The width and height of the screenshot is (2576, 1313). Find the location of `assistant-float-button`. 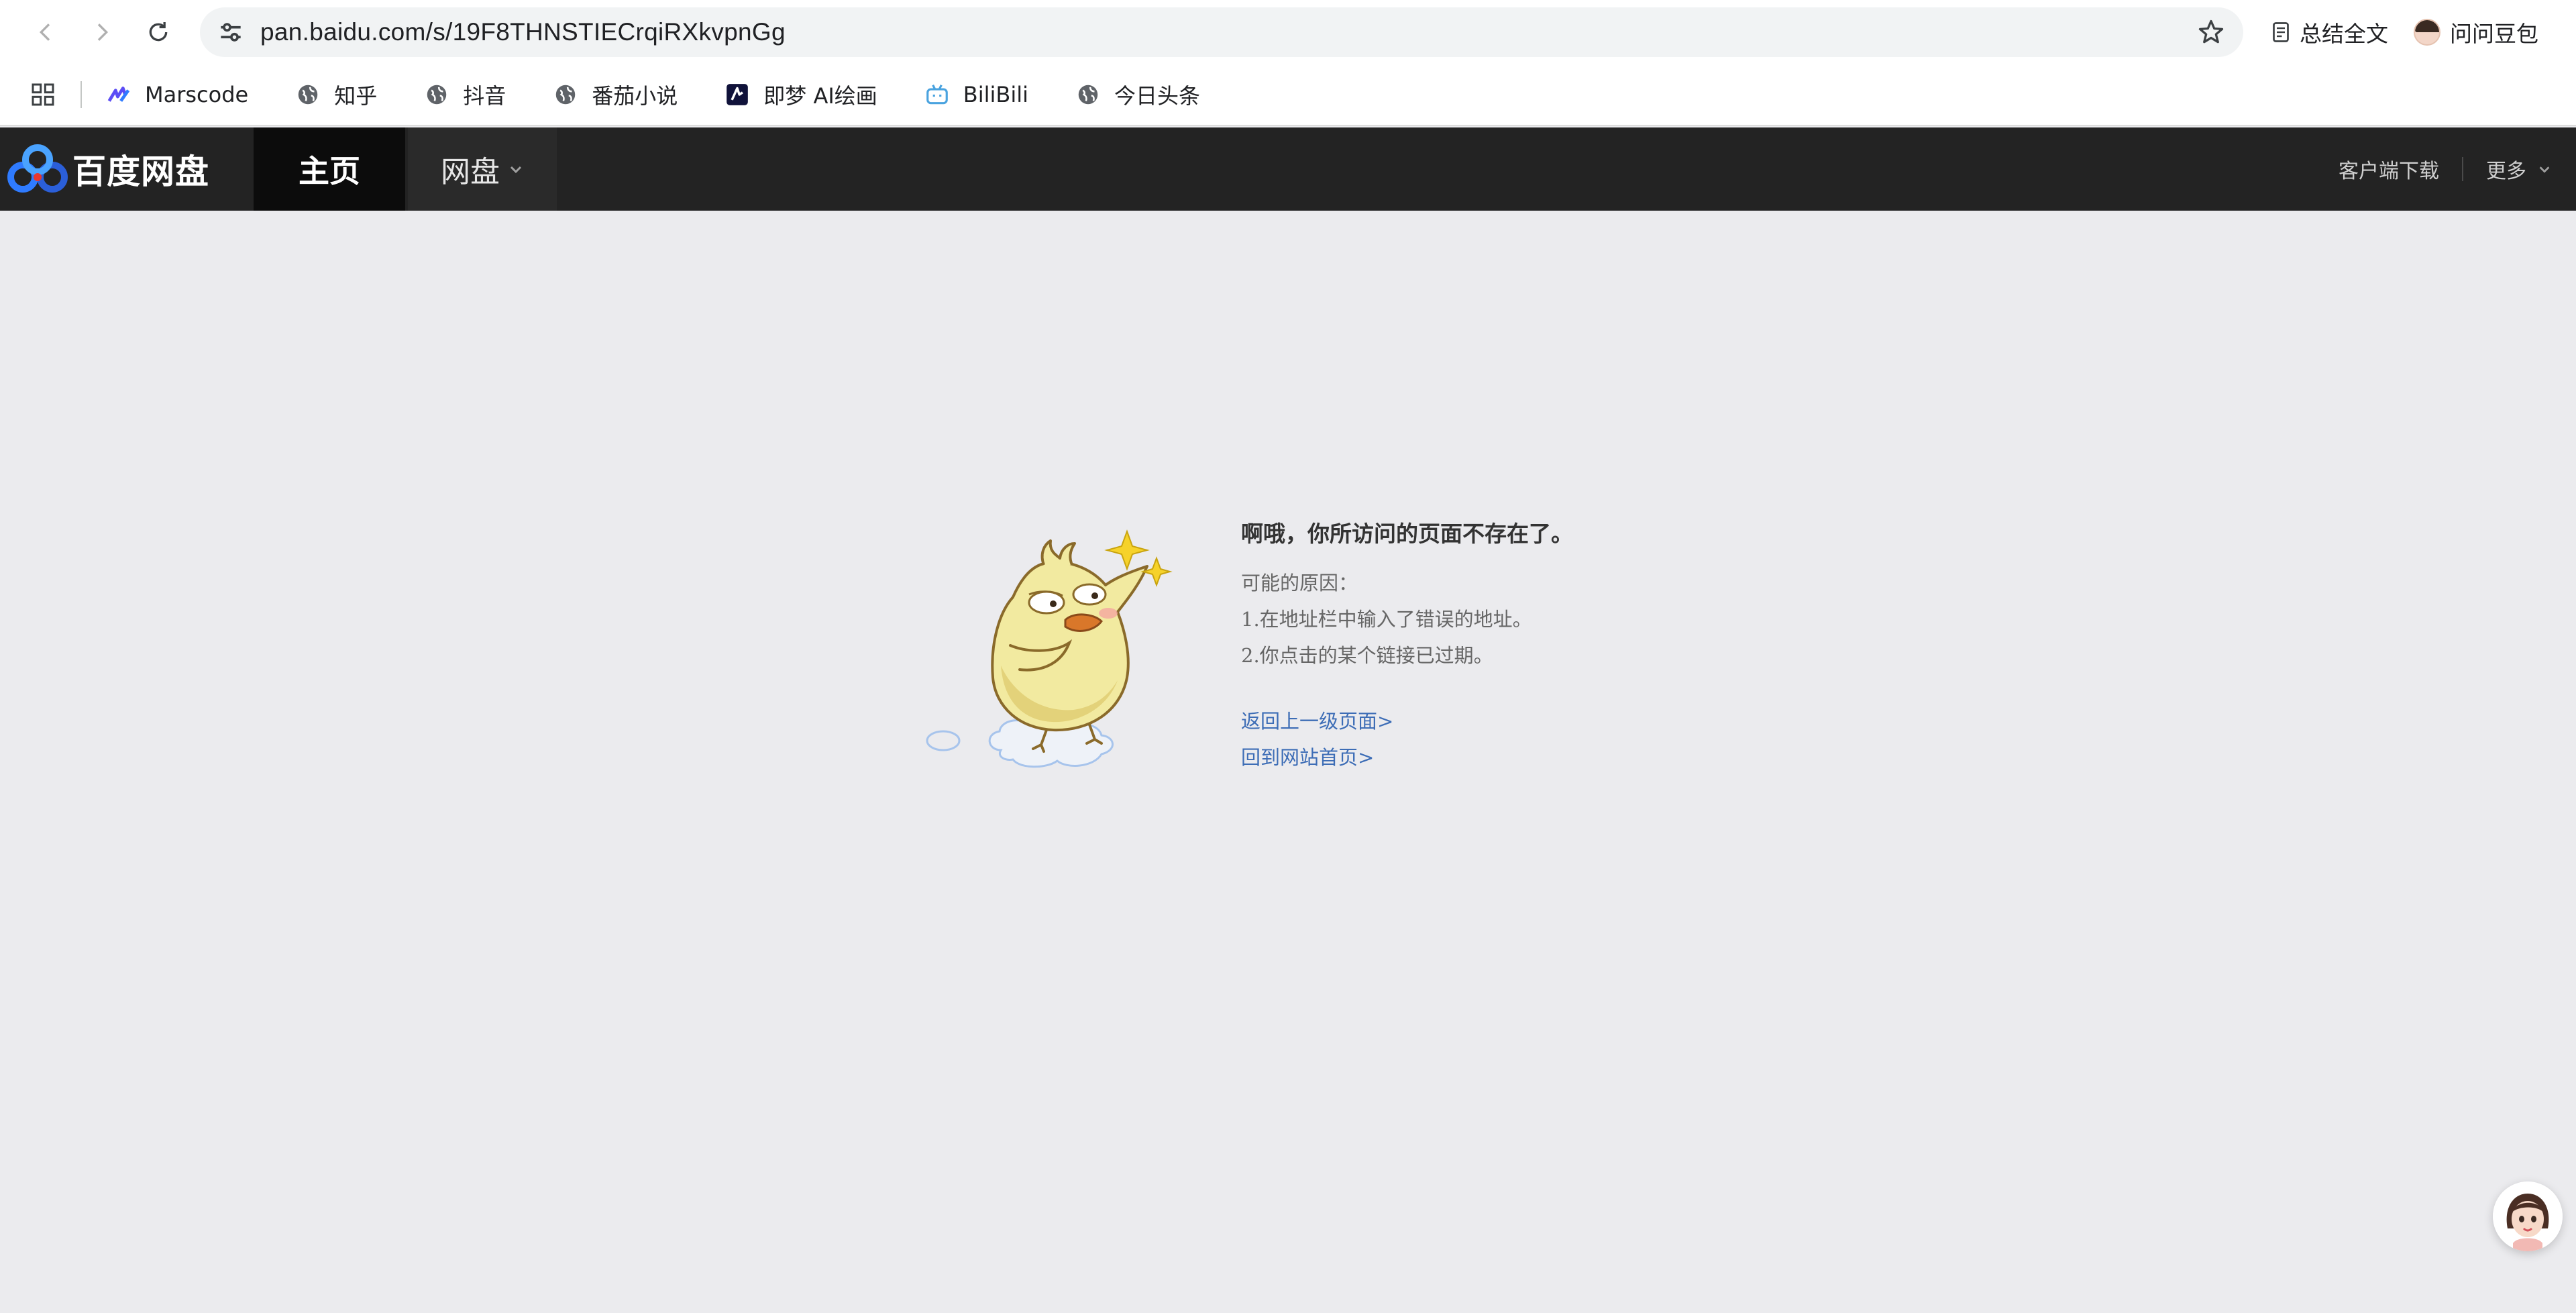

assistant-float-button is located at coordinates (2528, 1216).